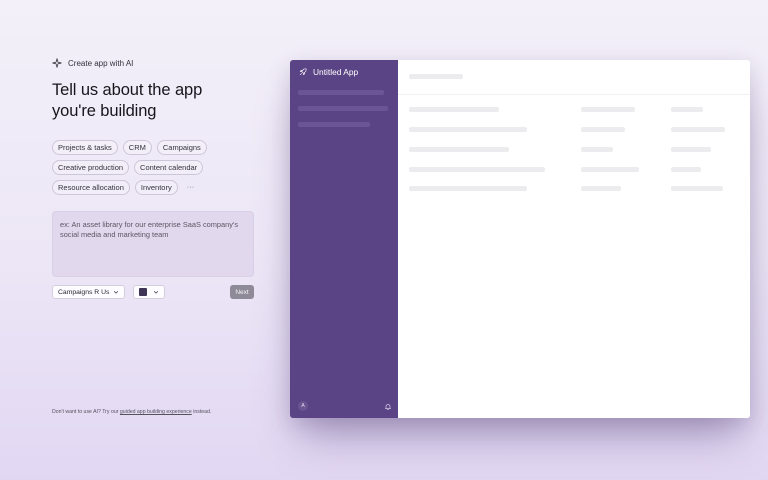  I want to click on header-skeleton, so click(436, 76).